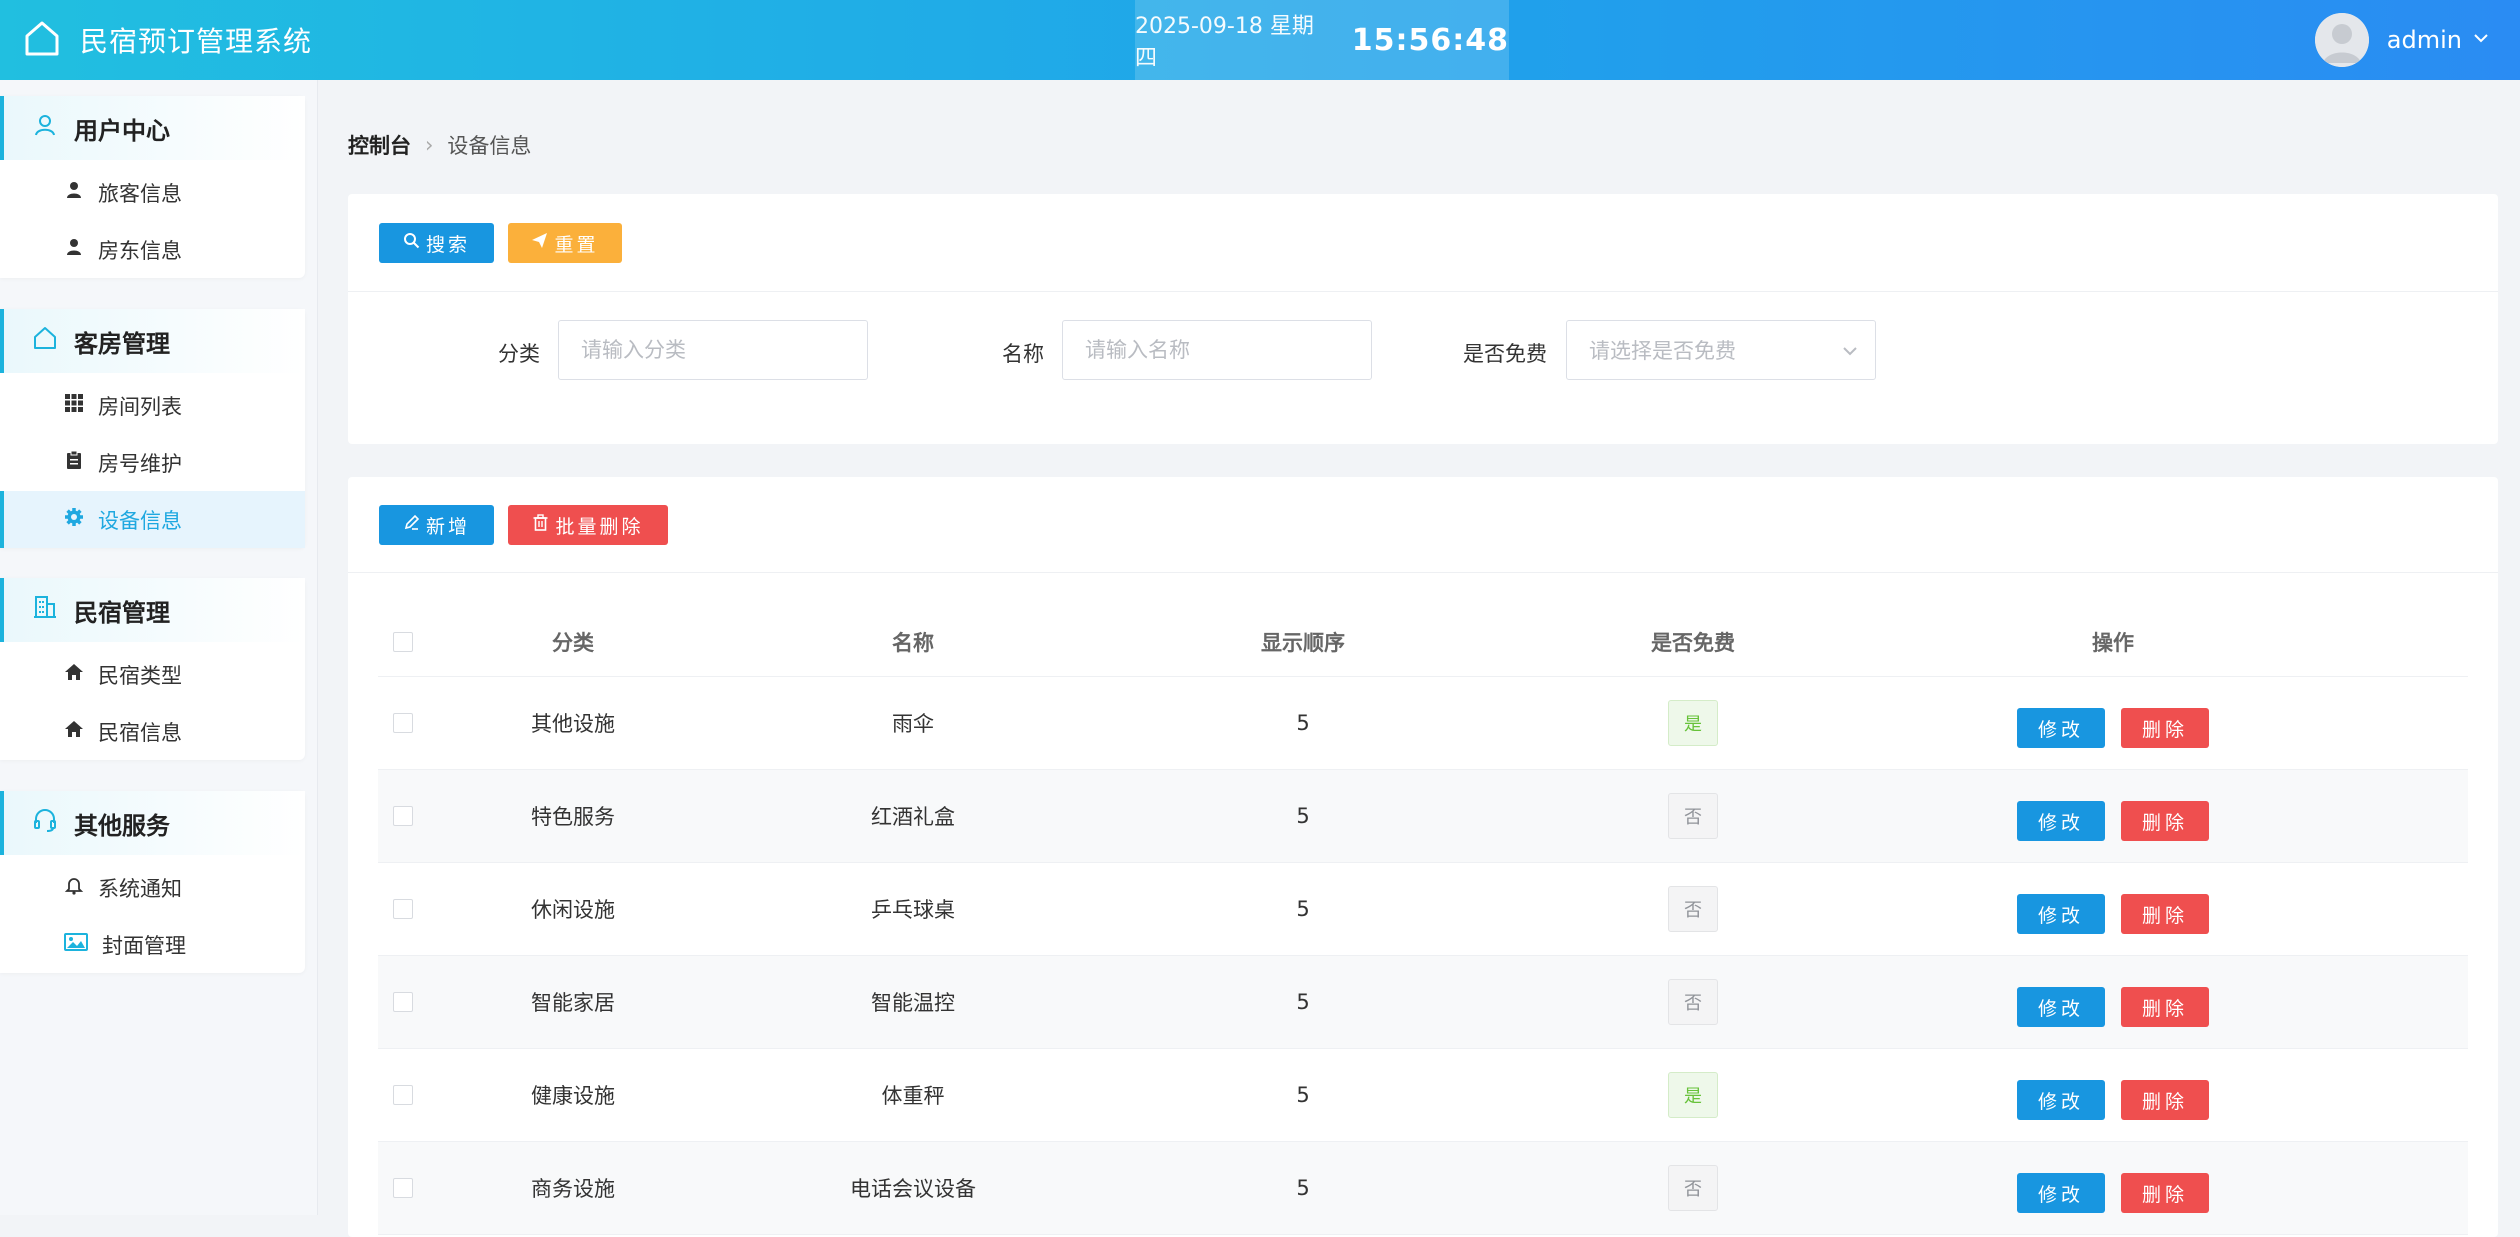  What do you see at coordinates (122, 612) in the screenshot?
I see `sidebar-group-title: 民宿管理` at bounding box center [122, 612].